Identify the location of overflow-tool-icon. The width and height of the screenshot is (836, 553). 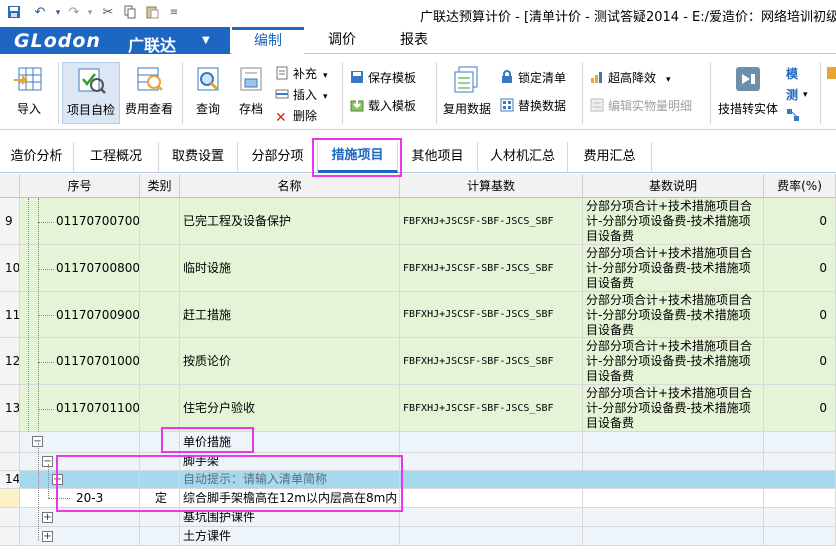
(831, 74).